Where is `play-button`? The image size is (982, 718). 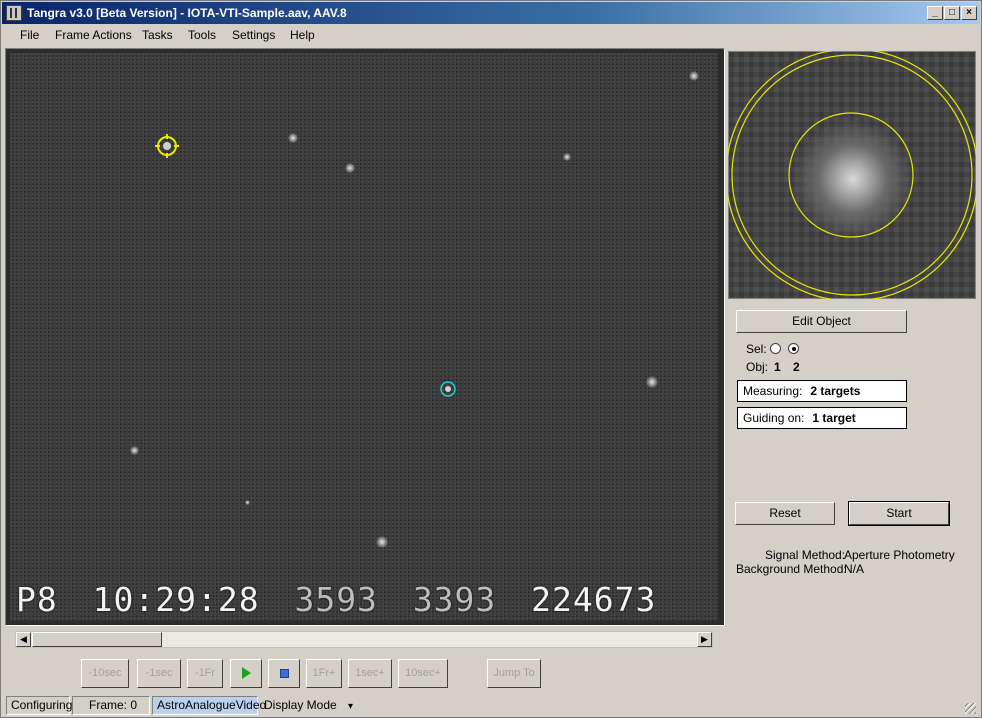 play-button is located at coordinates (246, 673).